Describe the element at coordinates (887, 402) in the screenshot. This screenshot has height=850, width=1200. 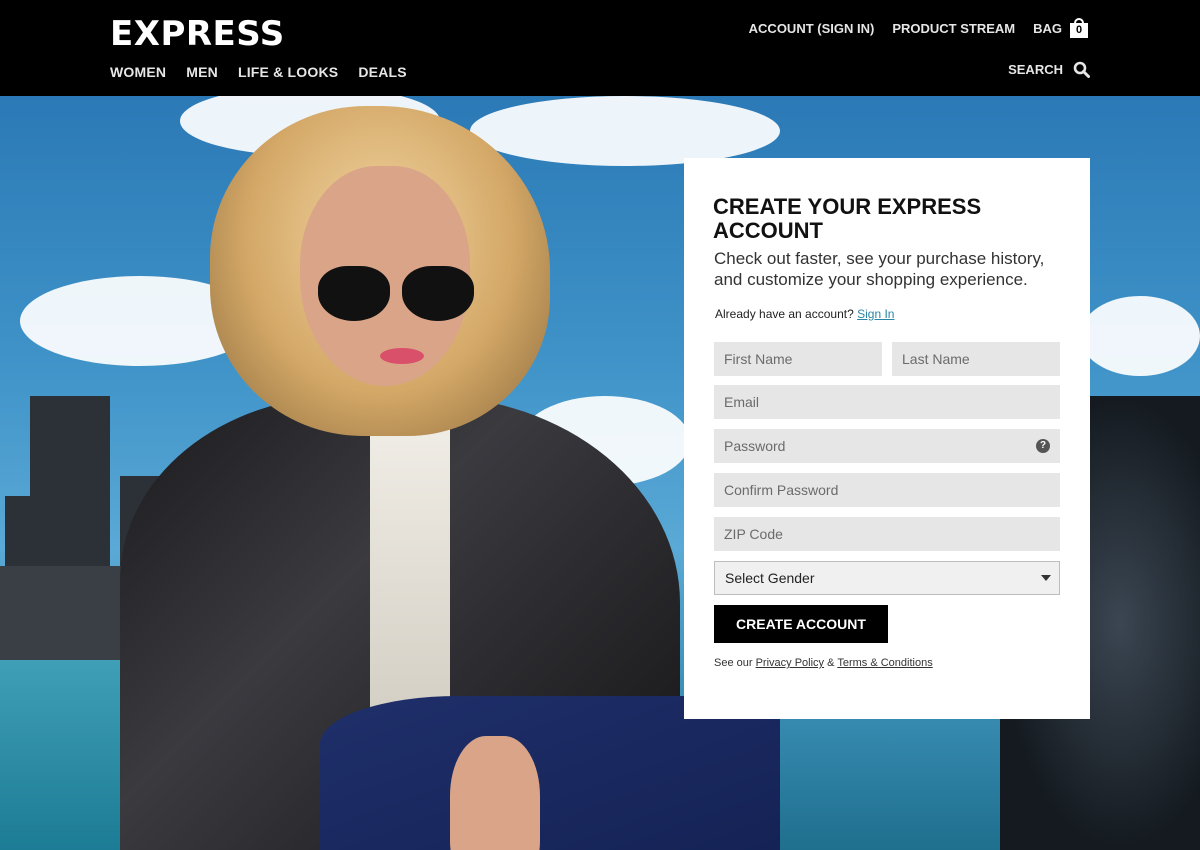
I see `email-input` at that location.